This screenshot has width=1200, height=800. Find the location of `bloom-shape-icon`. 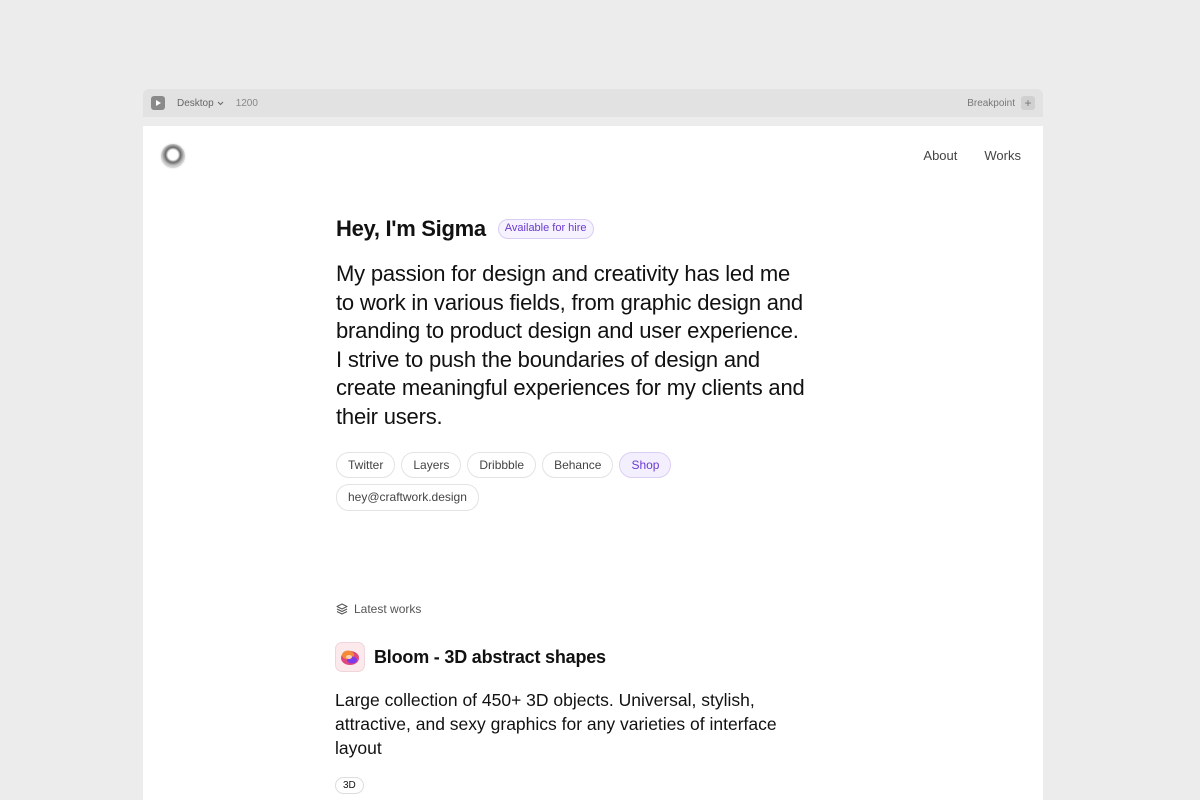

bloom-shape-icon is located at coordinates (350, 657).